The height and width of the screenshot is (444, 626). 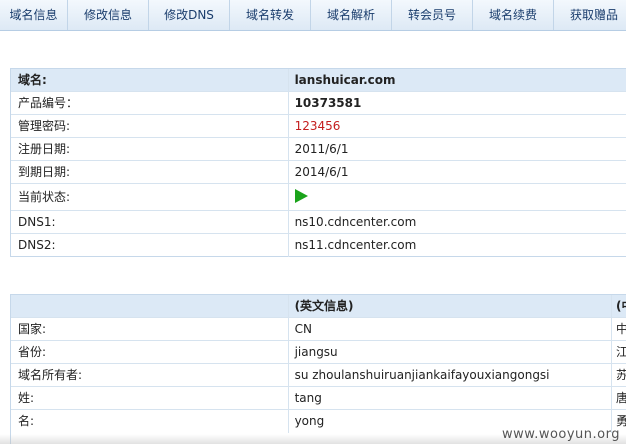 What do you see at coordinates (150, 375) in the screenshot?
I see `owner-label: 域名所有者:` at bounding box center [150, 375].